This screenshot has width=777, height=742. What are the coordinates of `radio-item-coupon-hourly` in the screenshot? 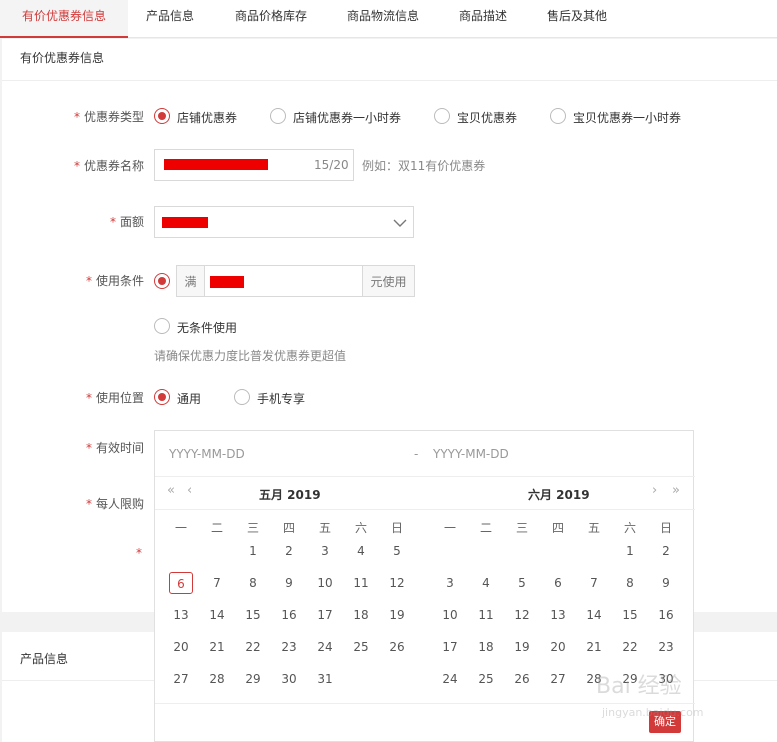 It's located at (558, 116).